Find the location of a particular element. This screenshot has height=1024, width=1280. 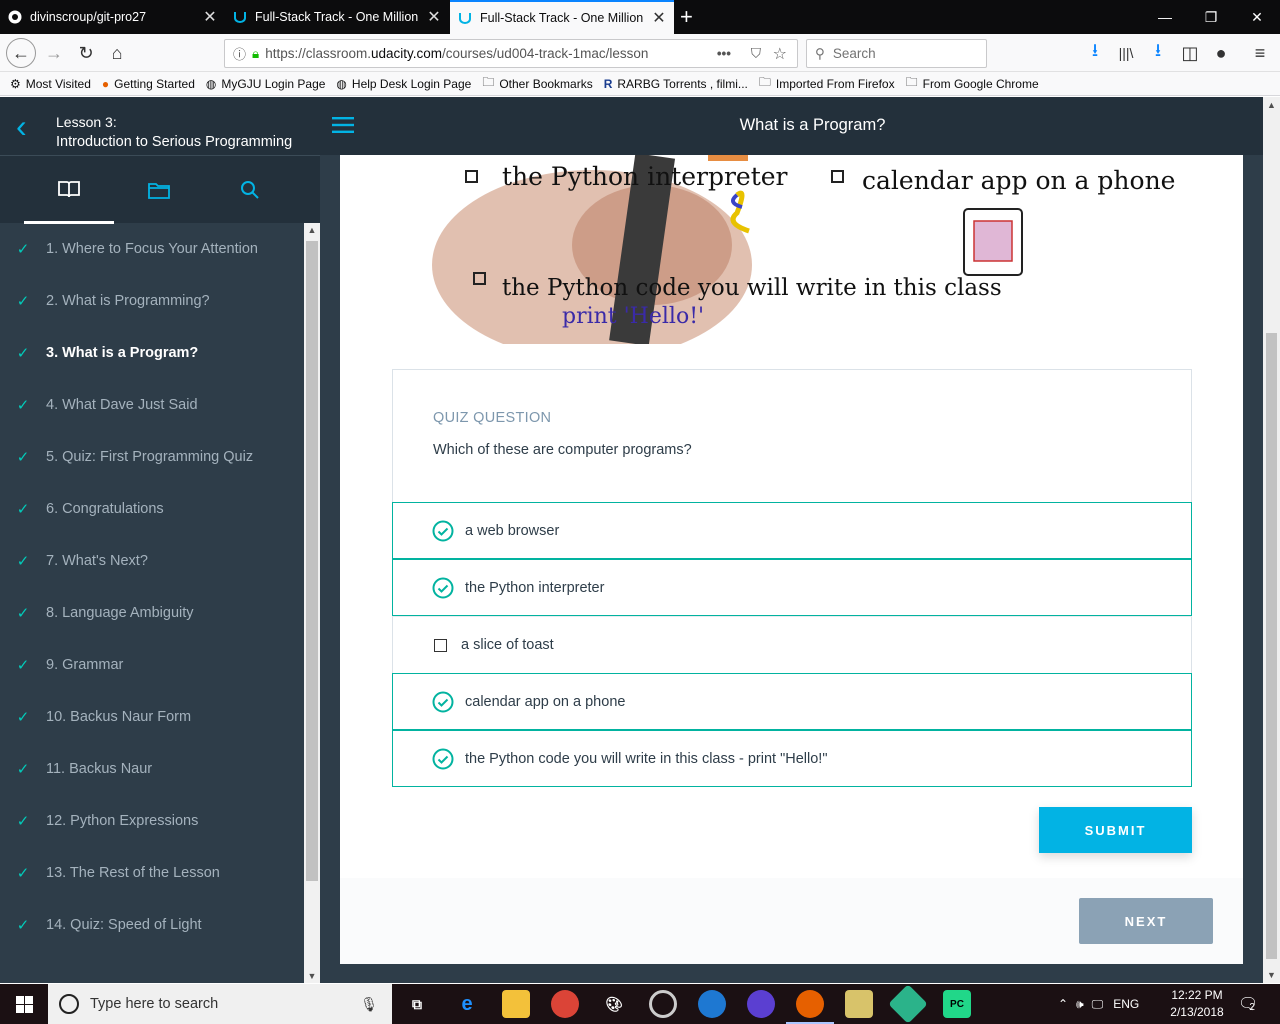

concept-label: 1. Where to Focus Your Attention is located at coordinates (152, 249).